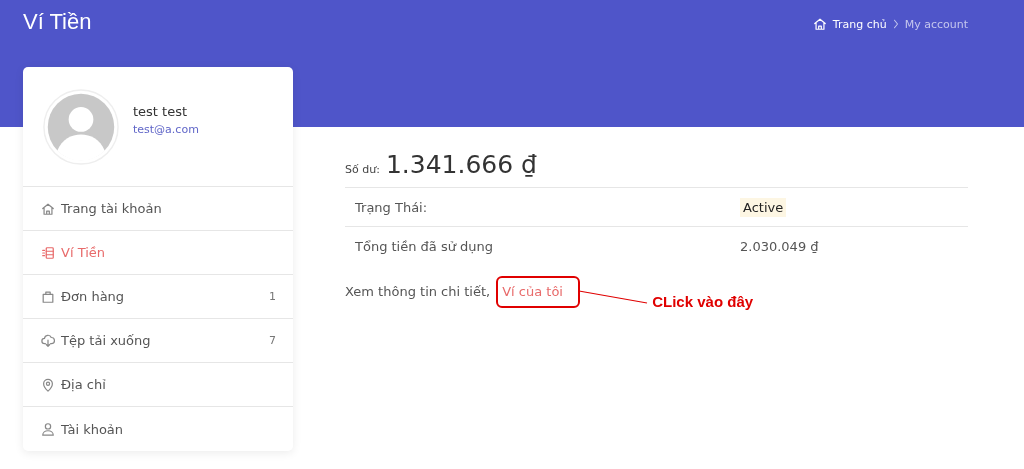 The width and height of the screenshot is (1024, 469). Describe the element at coordinates (859, 24) in the screenshot. I see `breadcrumb-link: Trang chủ` at that location.